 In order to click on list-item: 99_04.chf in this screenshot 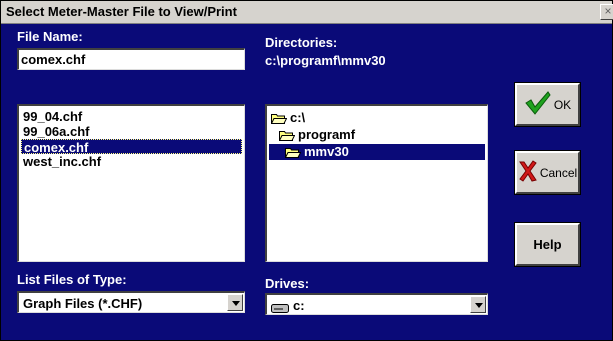, I will do `click(131, 116)`.